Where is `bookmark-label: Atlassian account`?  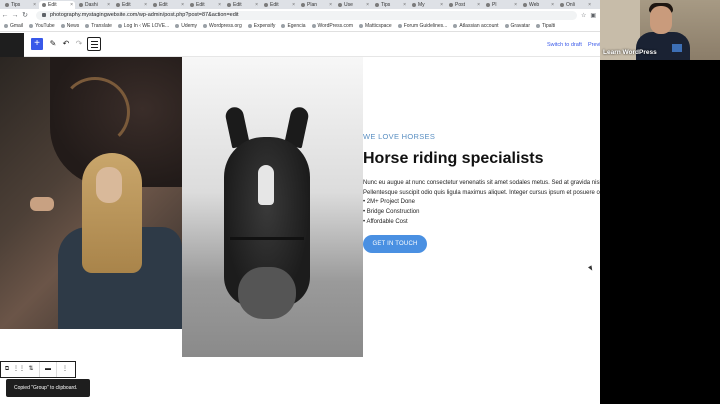
bookmark-label: Atlassian account is located at coordinates (479, 26).